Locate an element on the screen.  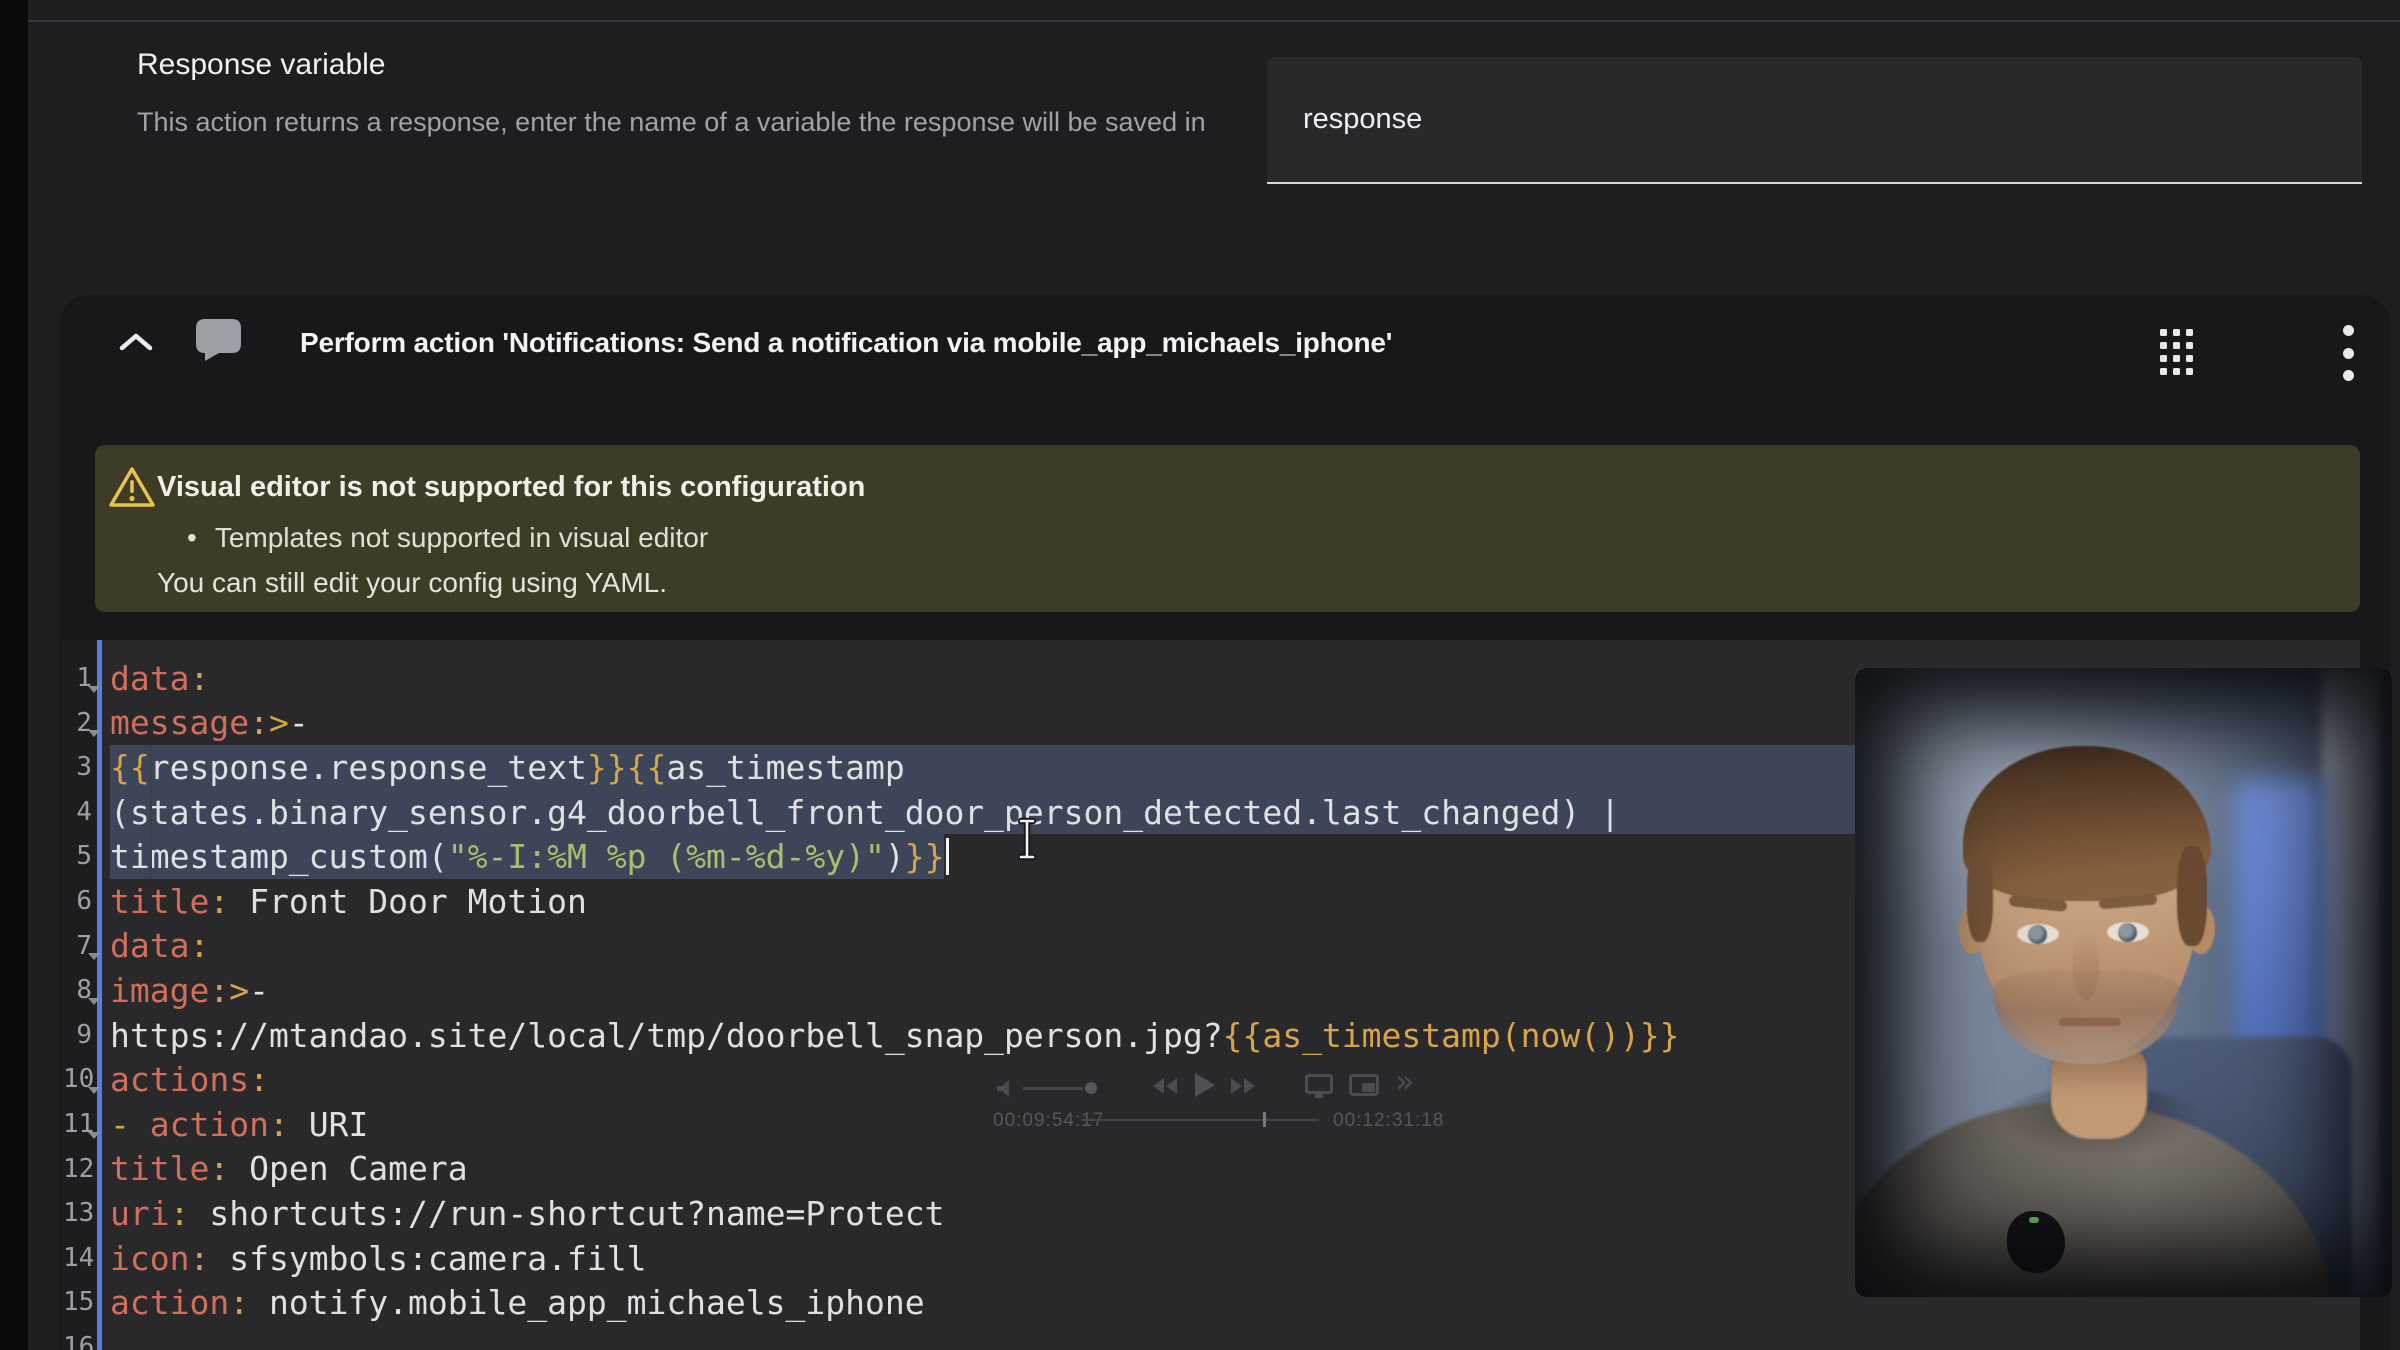
play-icon is located at coordinates (1205, 1085).